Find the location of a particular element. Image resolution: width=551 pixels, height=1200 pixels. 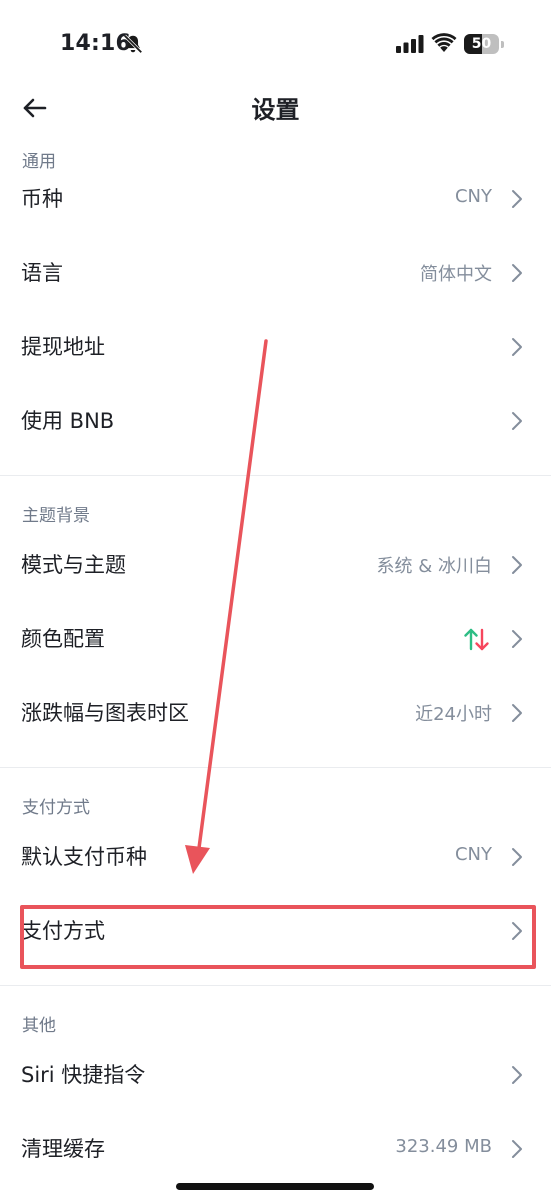

settings-row-currency: 币种 CNY is located at coordinates (275, 200).